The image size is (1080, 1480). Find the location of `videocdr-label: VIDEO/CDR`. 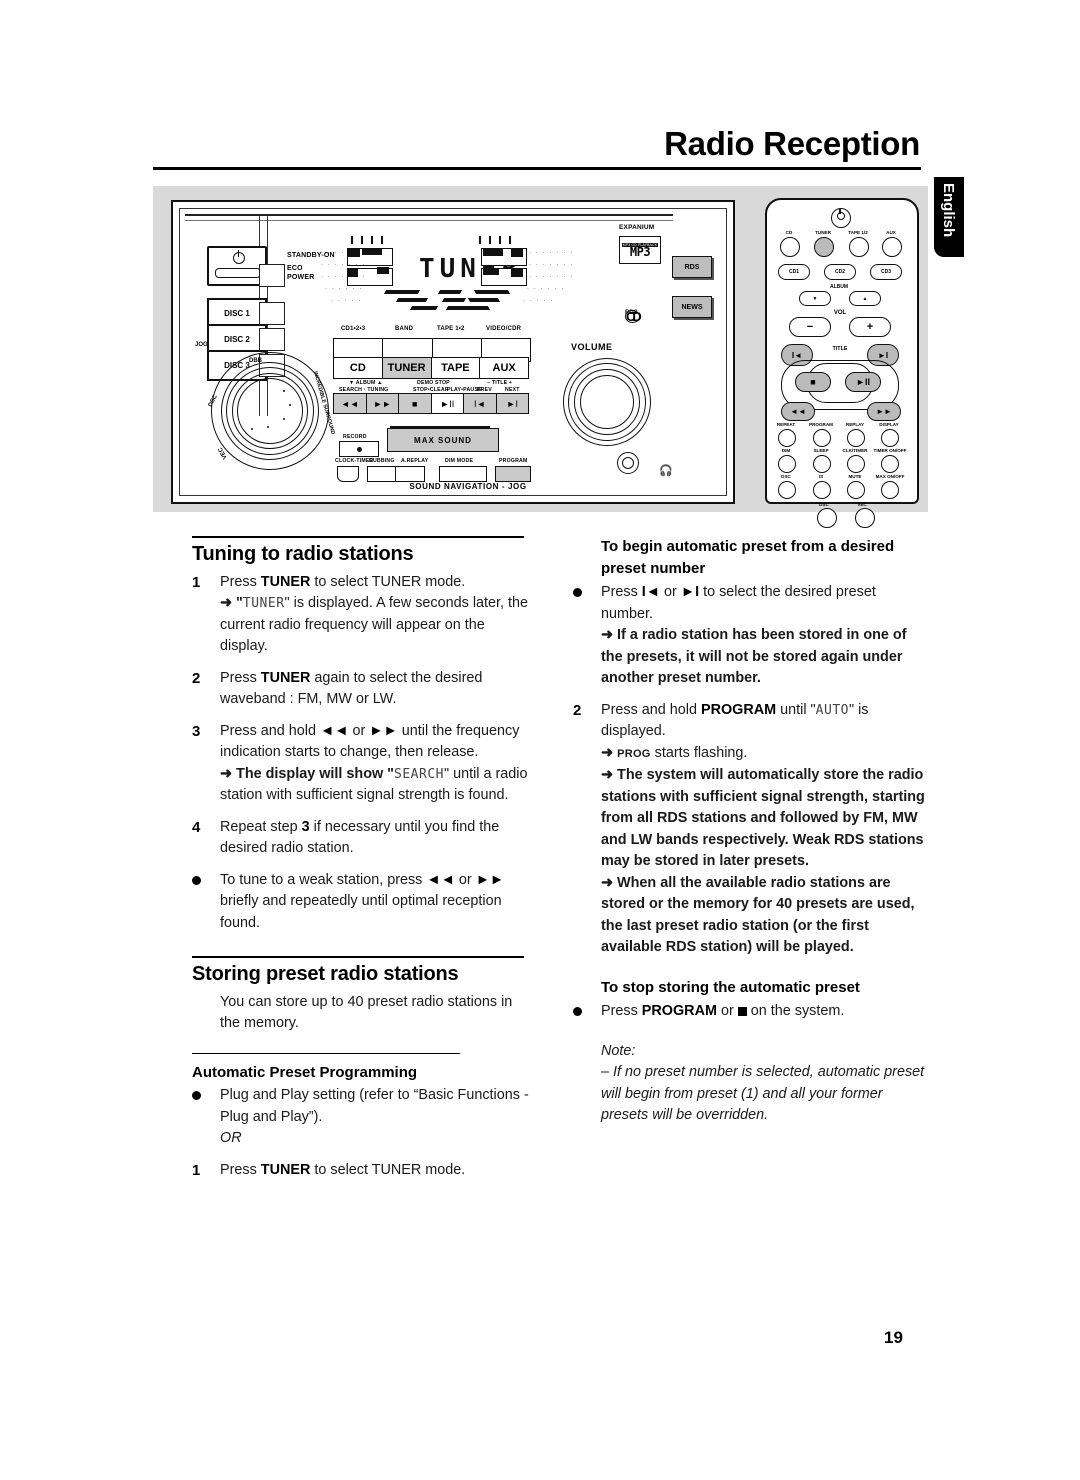

videocdr-label: VIDEO/CDR is located at coordinates (504, 329).